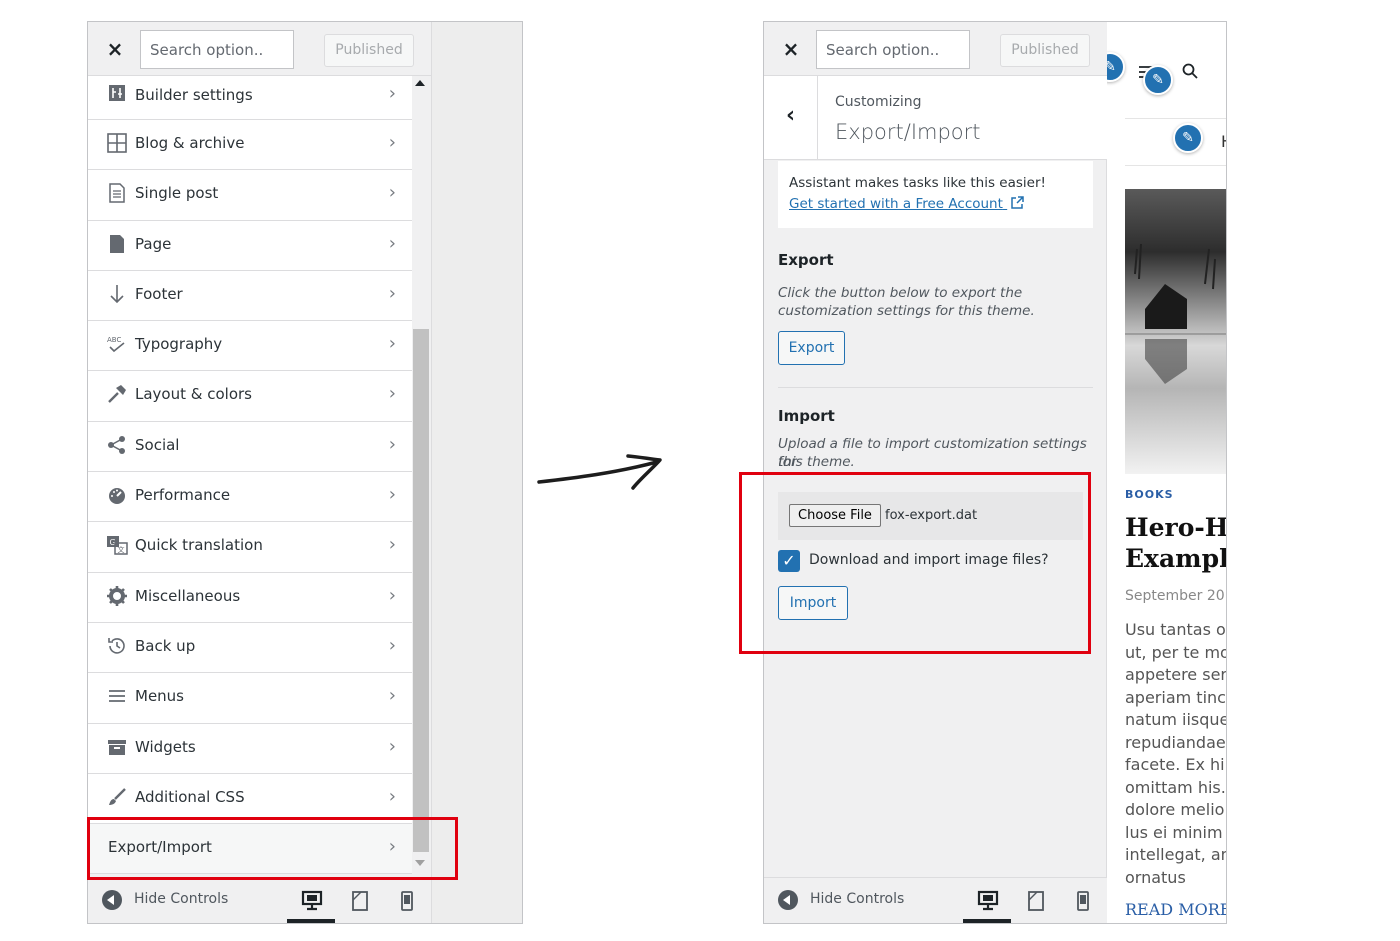 Image resolution: width=1400 pixels, height=941 pixels. I want to click on menu-item-blog-archive: Blog & archive ›, so click(250, 145).